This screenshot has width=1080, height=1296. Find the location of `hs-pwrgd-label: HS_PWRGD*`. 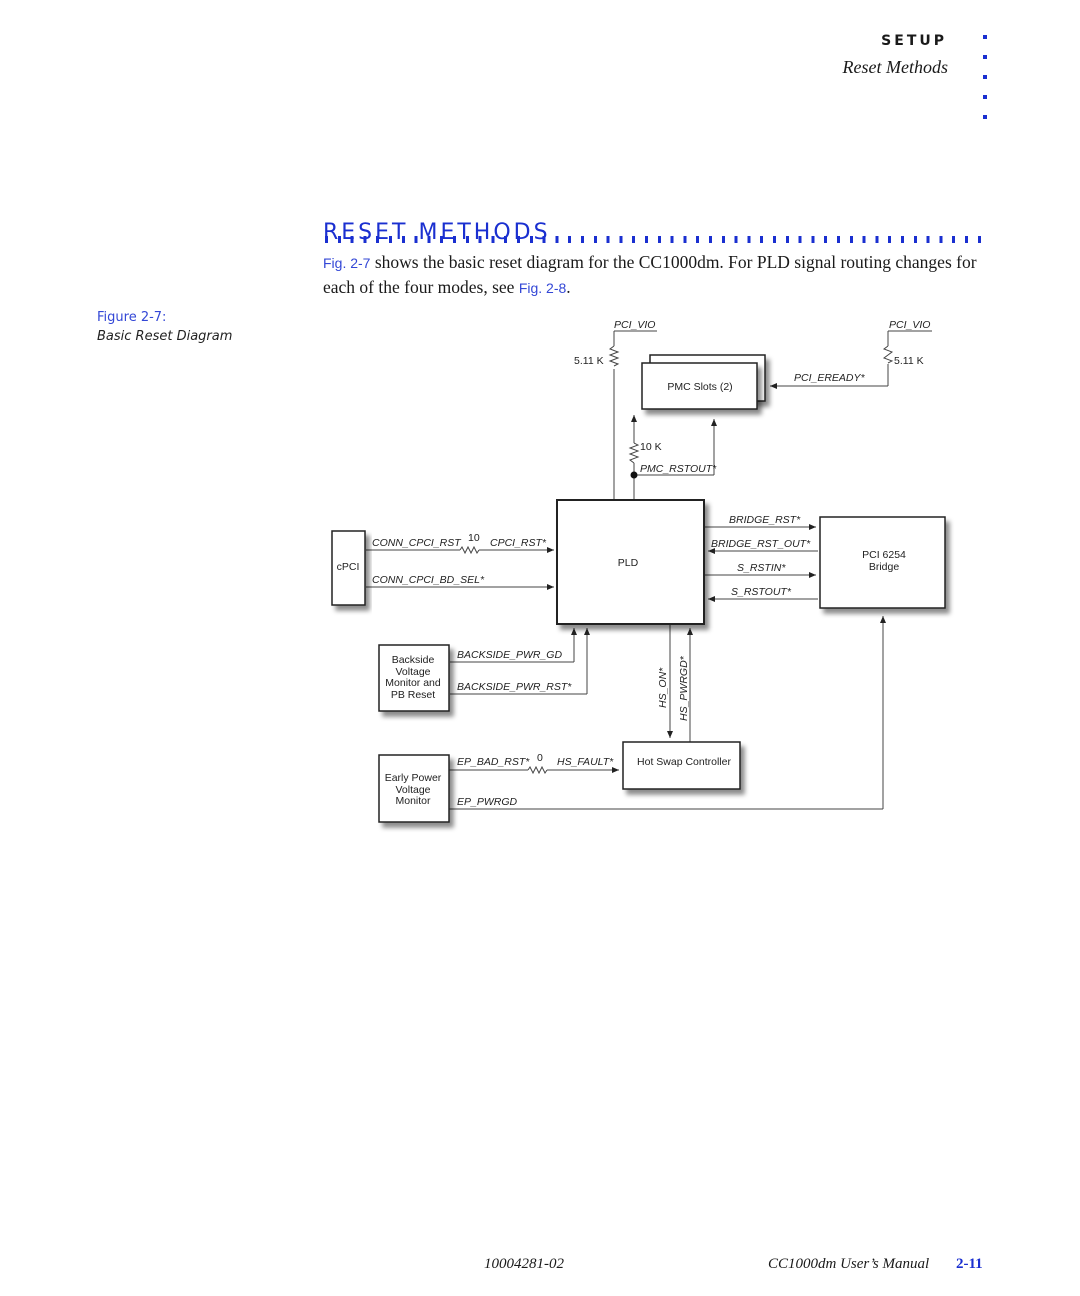

hs-pwrgd-label: HS_PWRGD* is located at coordinates (684, 688).